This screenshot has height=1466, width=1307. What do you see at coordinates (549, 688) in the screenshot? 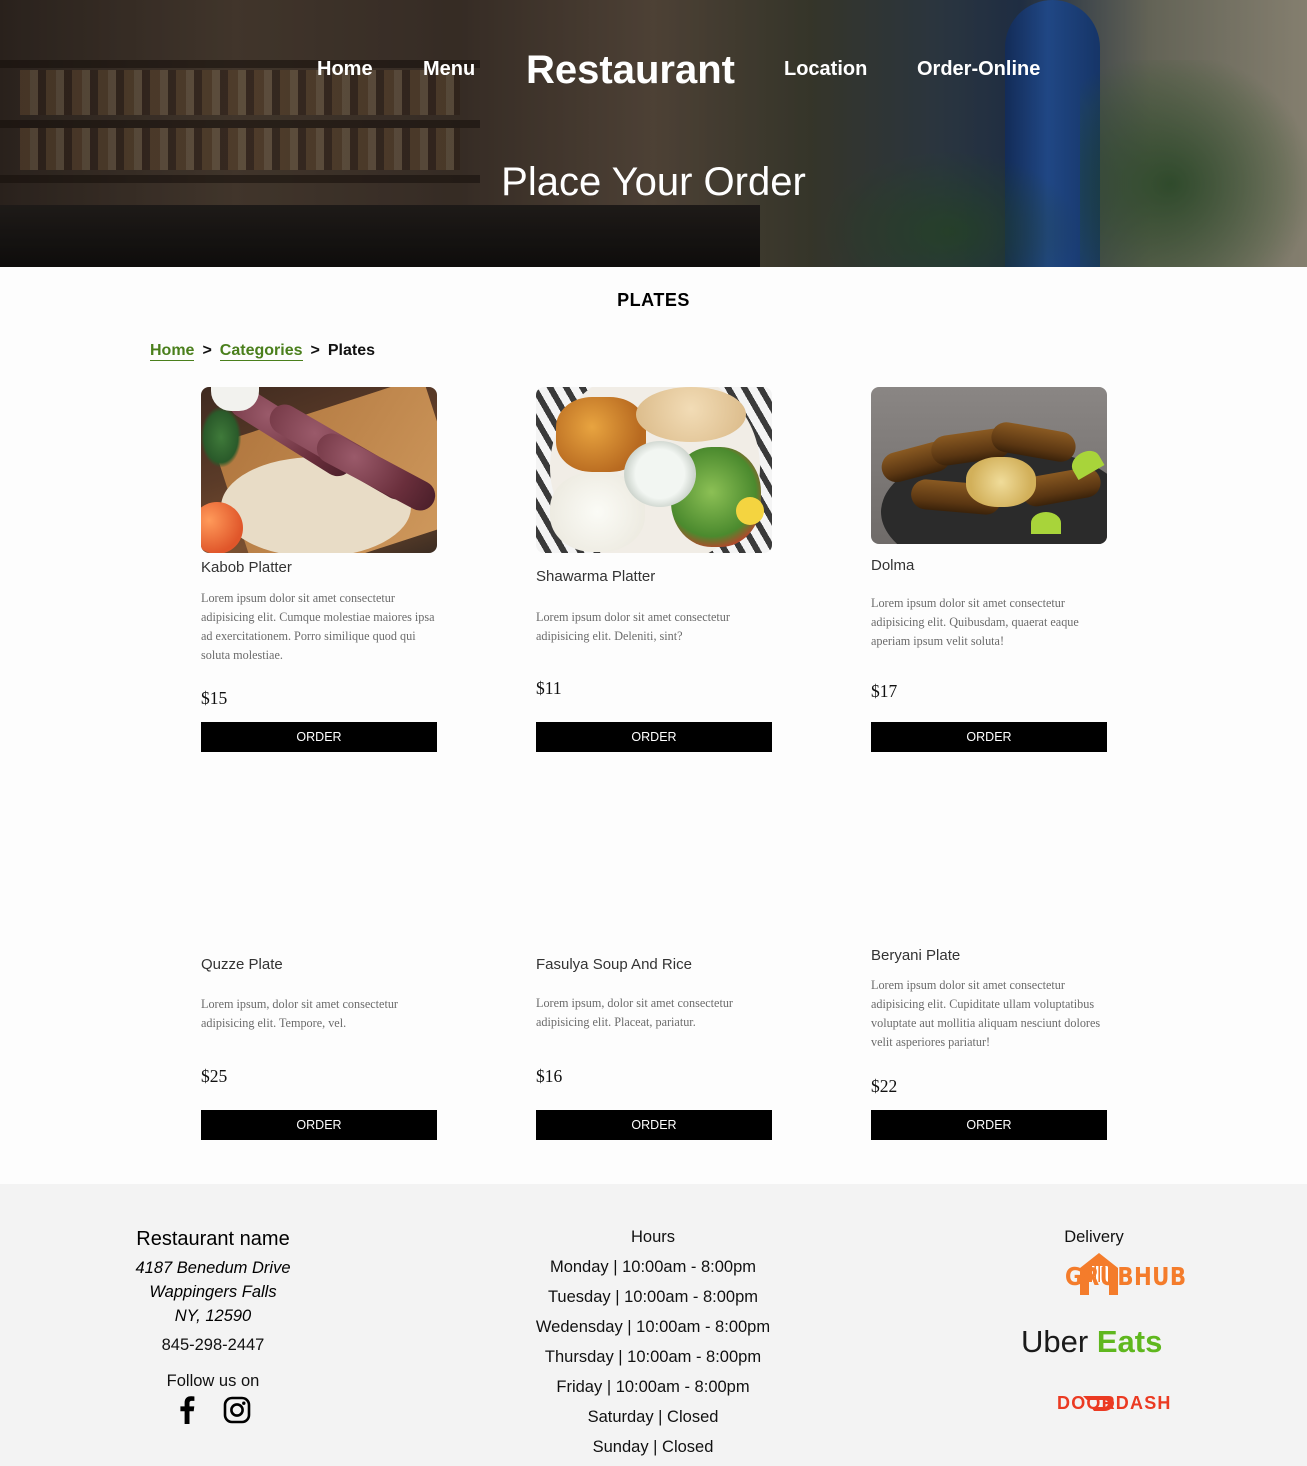
I see `item-price: $11` at bounding box center [549, 688].